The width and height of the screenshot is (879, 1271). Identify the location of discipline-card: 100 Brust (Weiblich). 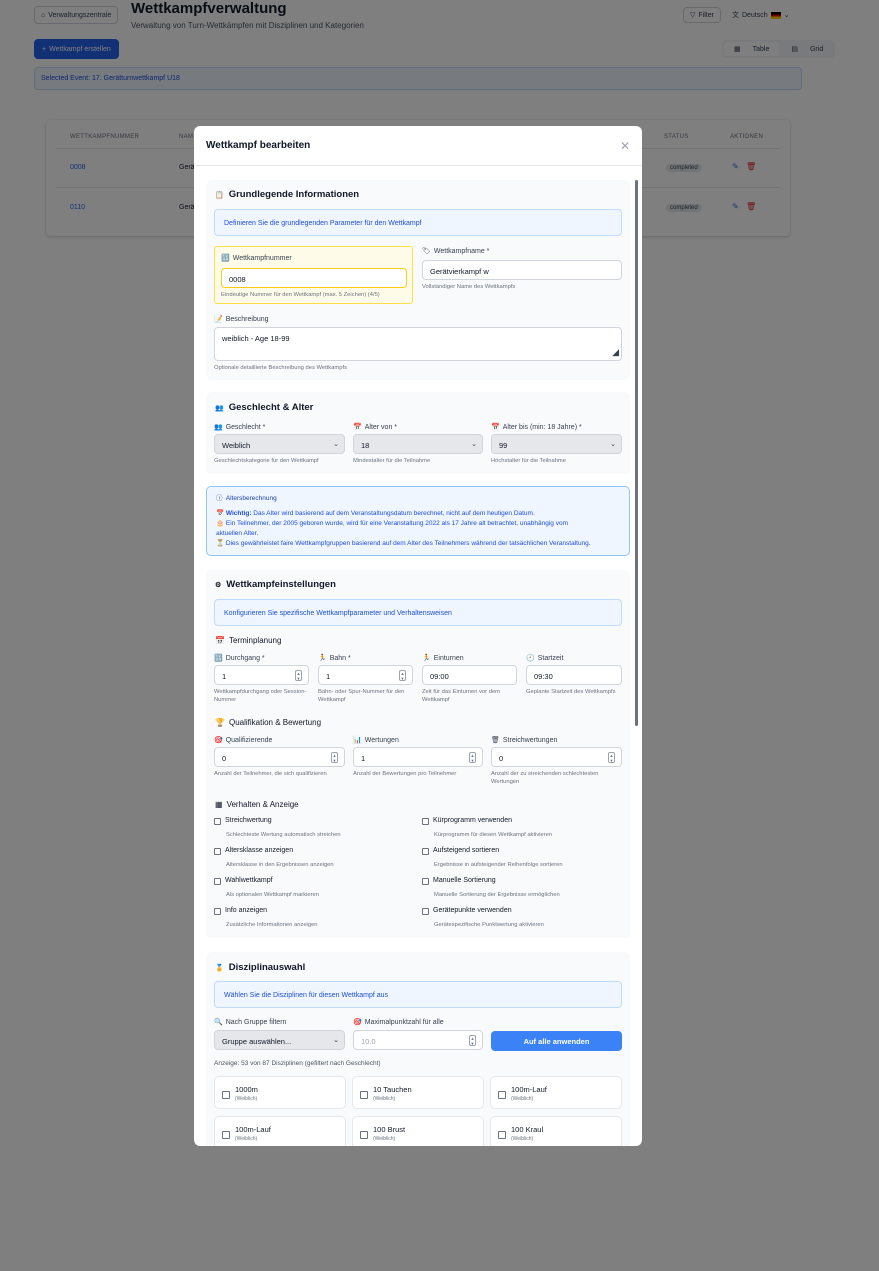
(418, 1131).